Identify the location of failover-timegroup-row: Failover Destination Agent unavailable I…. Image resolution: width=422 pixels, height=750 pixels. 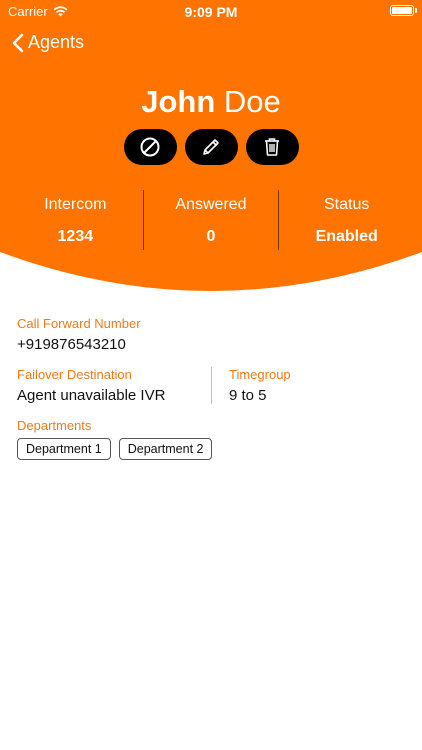
(211, 385).